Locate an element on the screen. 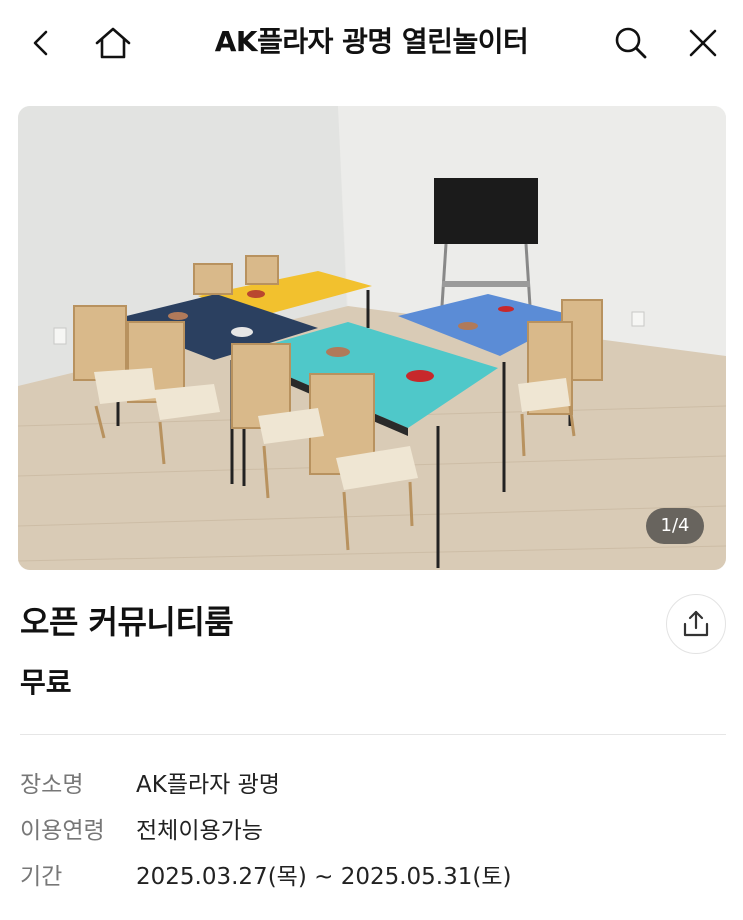  info-row-venue: 장소명 AK플라자 광명 is located at coordinates (150, 782).